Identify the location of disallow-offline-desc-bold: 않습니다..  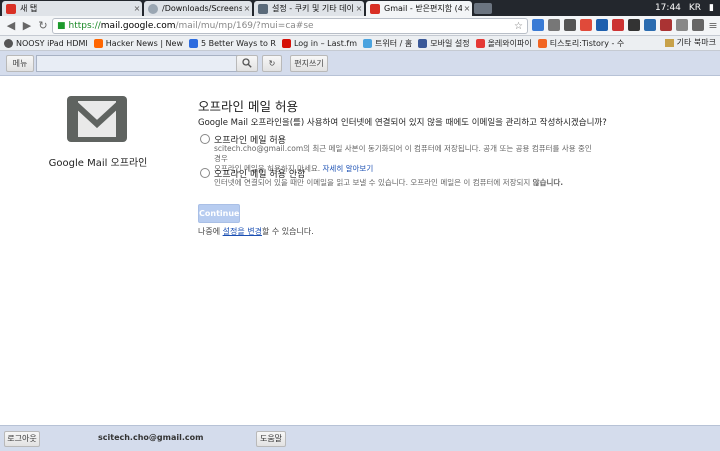
(548, 182).